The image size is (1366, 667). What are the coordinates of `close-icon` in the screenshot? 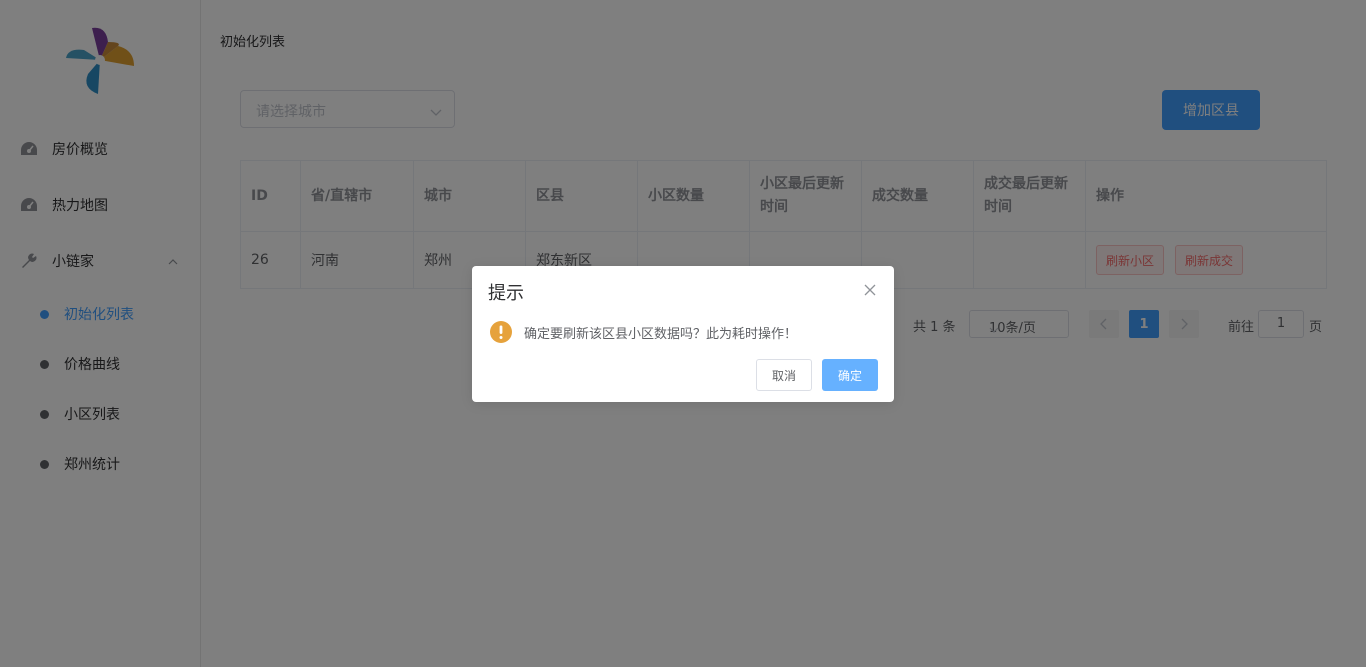 It's located at (870, 290).